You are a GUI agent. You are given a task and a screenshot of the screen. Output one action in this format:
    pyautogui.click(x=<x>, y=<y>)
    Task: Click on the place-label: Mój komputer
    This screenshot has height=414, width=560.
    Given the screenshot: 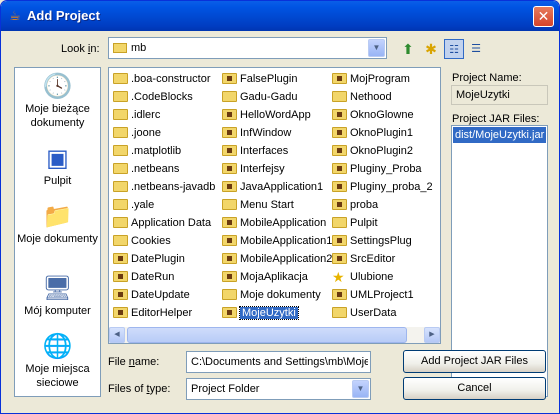 What is the action you would take?
    pyautogui.click(x=57, y=311)
    